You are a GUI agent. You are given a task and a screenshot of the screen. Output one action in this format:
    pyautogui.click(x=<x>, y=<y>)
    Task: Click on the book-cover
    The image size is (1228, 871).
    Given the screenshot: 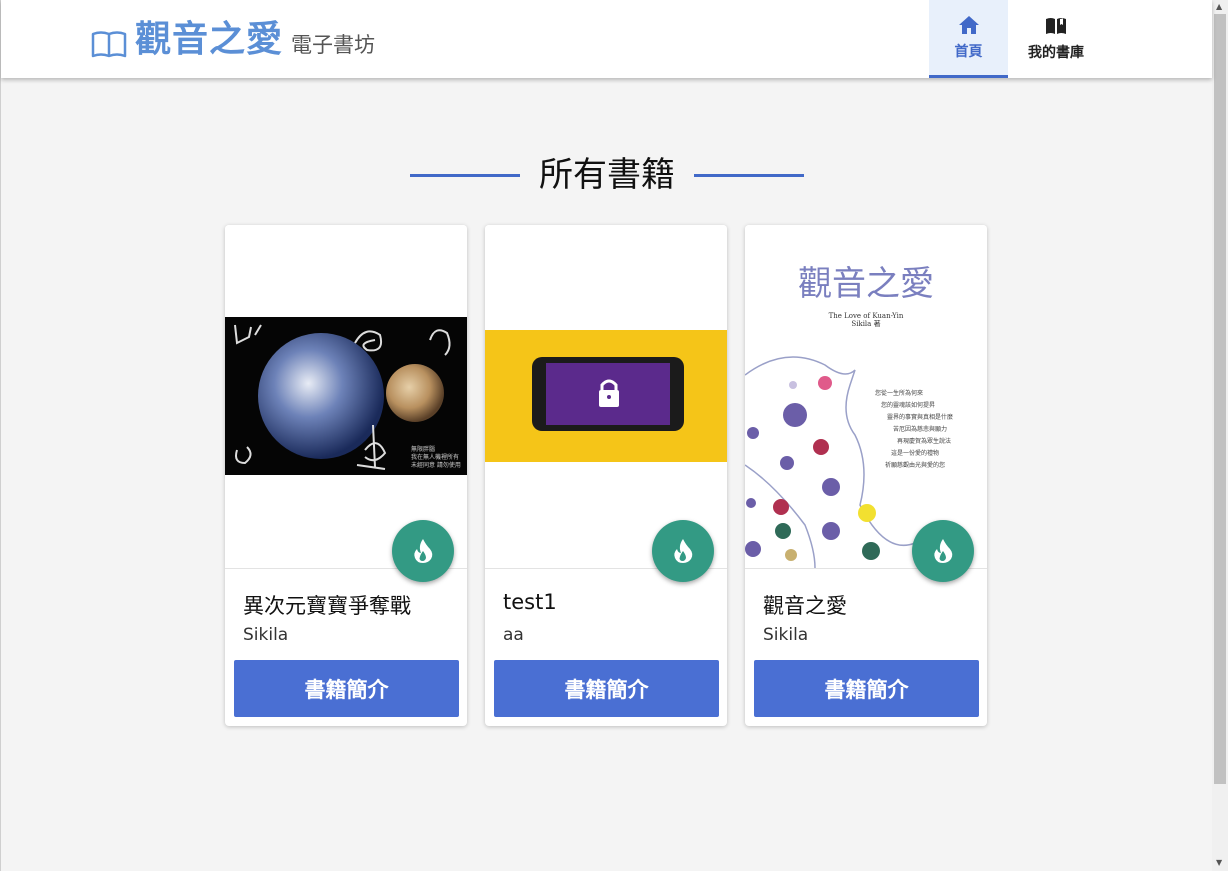 What is the action you would take?
    pyautogui.click(x=606, y=397)
    